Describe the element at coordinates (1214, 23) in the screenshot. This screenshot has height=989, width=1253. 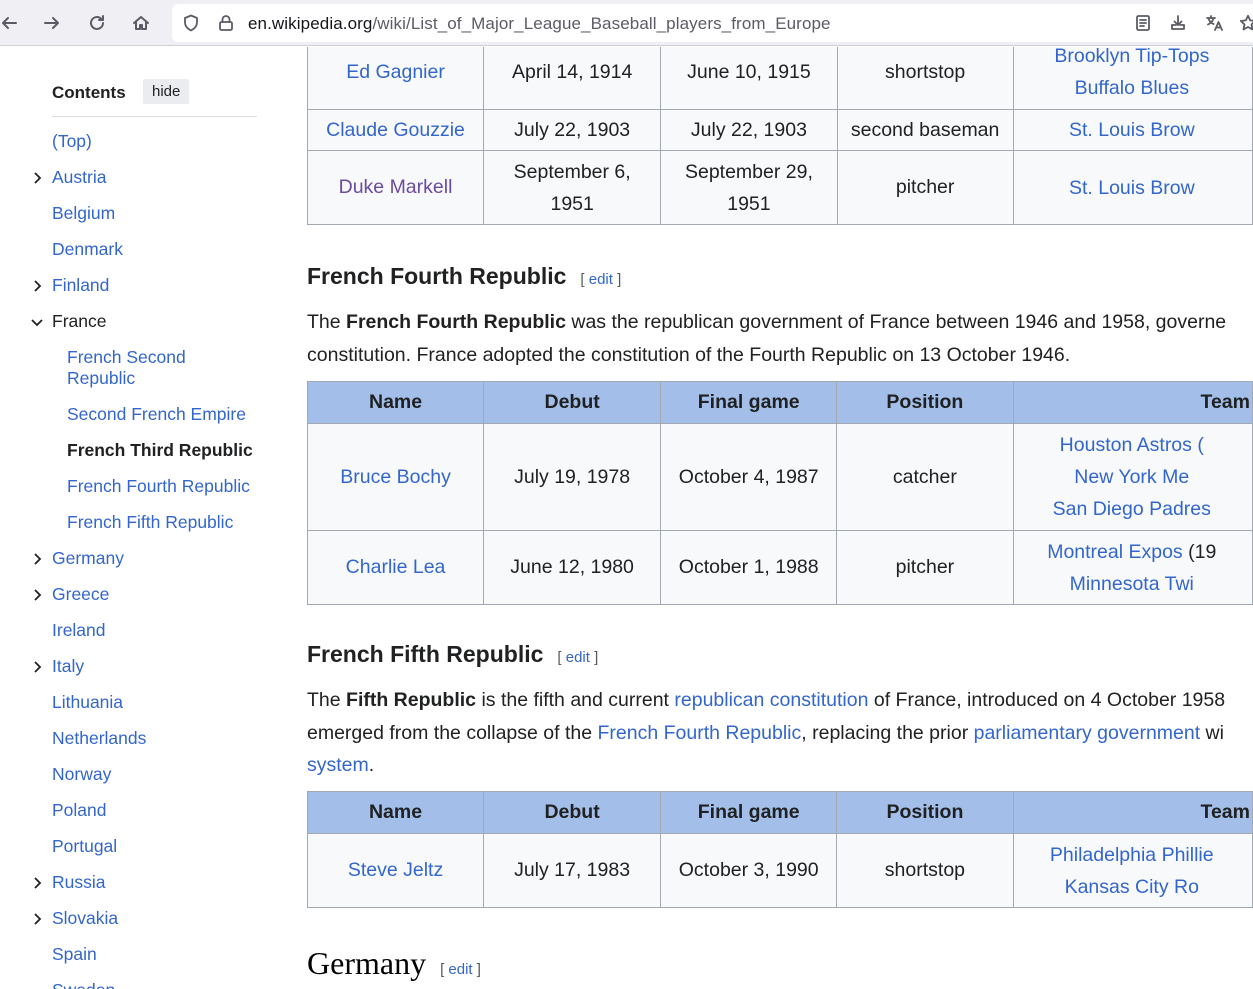
I see `translate-icon` at that location.